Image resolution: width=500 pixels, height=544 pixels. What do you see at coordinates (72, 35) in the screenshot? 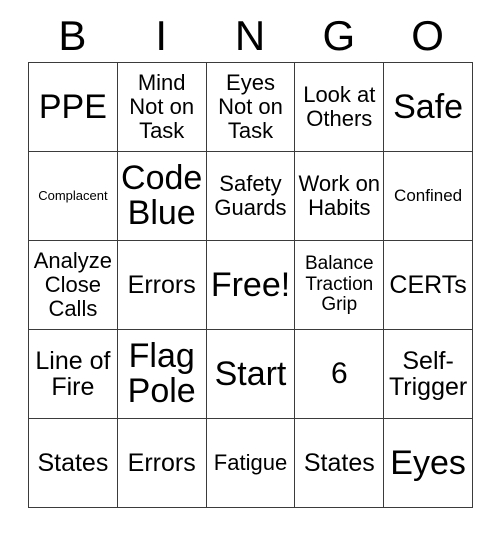
I see `bingo-header-letter-b: B` at bounding box center [72, 35].